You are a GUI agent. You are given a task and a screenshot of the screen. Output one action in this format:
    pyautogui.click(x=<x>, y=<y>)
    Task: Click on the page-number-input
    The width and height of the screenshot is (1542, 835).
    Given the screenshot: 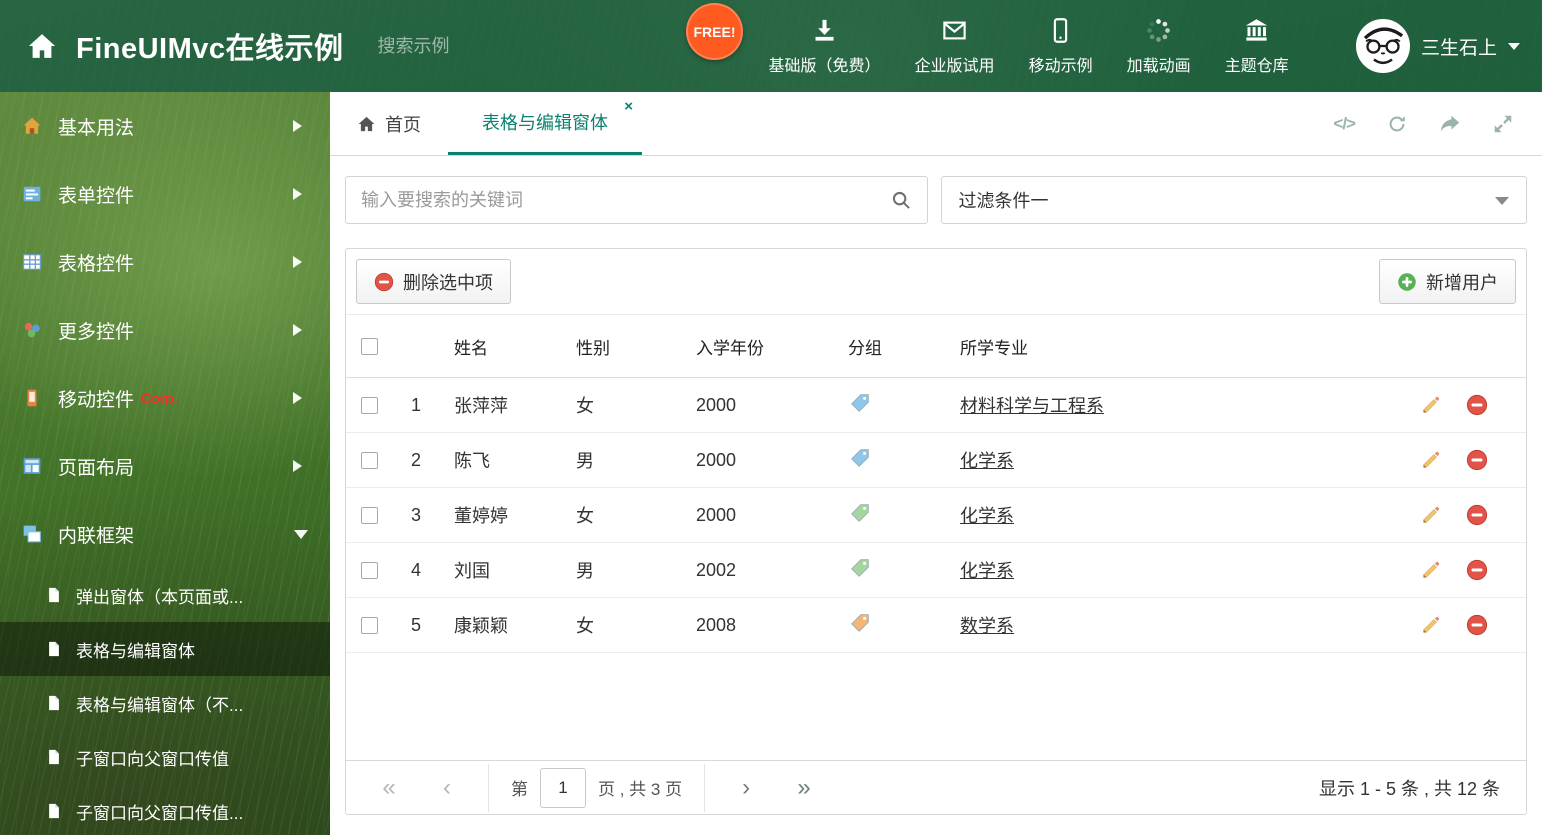 What is the action you would take?
    pyautogui.click(x=563, y=787)
    